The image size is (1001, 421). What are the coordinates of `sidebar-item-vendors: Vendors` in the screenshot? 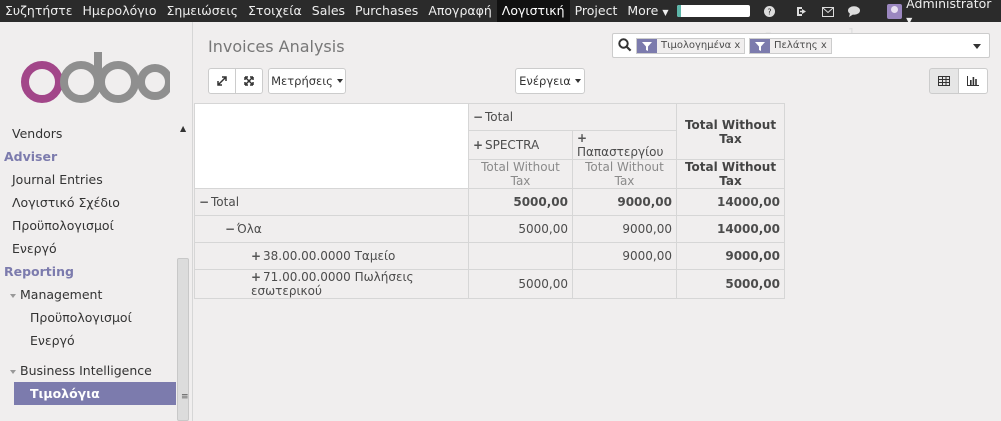 It's located at (88, 133).